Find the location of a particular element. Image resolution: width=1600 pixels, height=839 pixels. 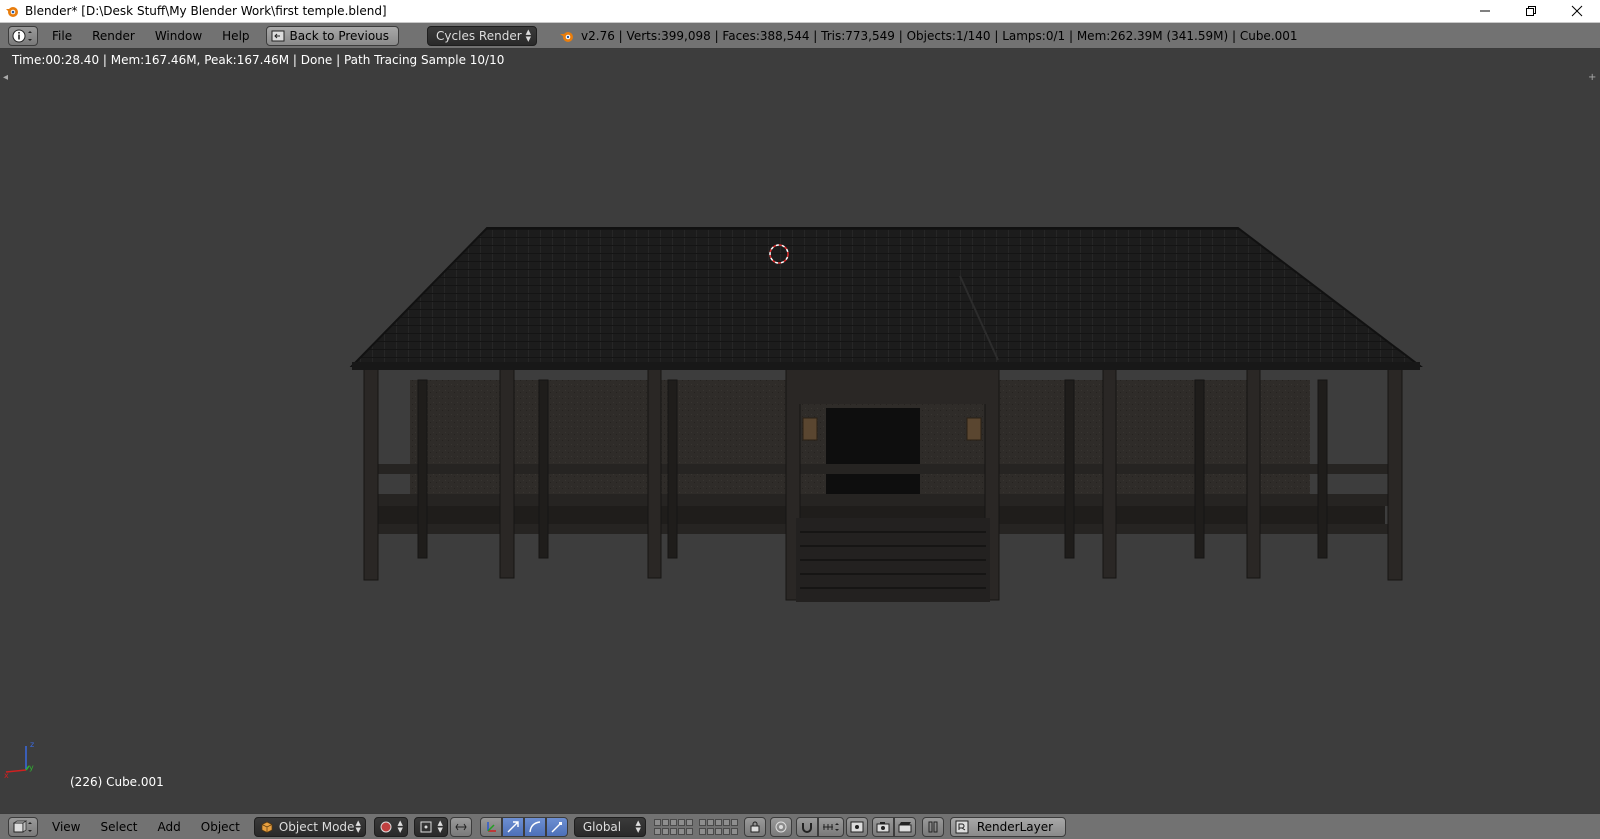

mode-value: Object Mode is located at coordinates (316, 826).